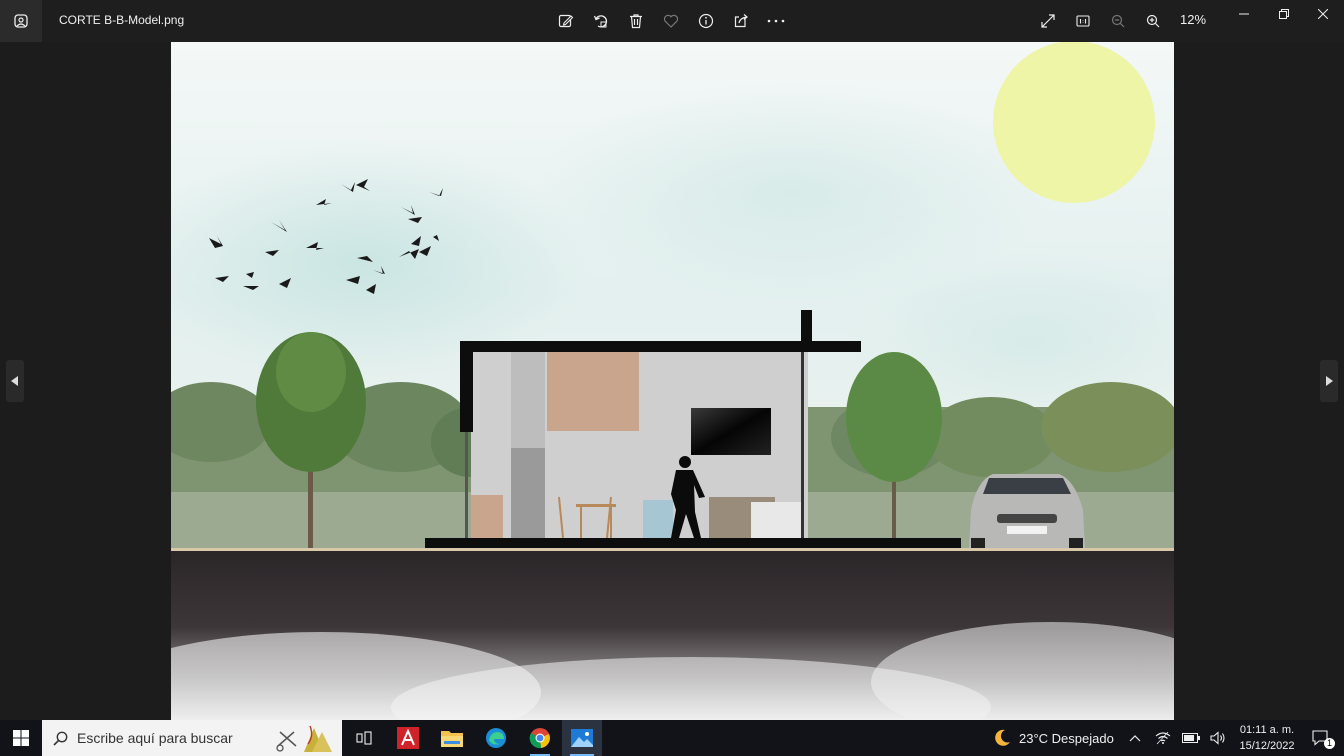 The image size is (1344, 756). What do you see at coordinates (1323, 14) in the screenshot?
I see `close-icon` at bounding box center [1323, 14].